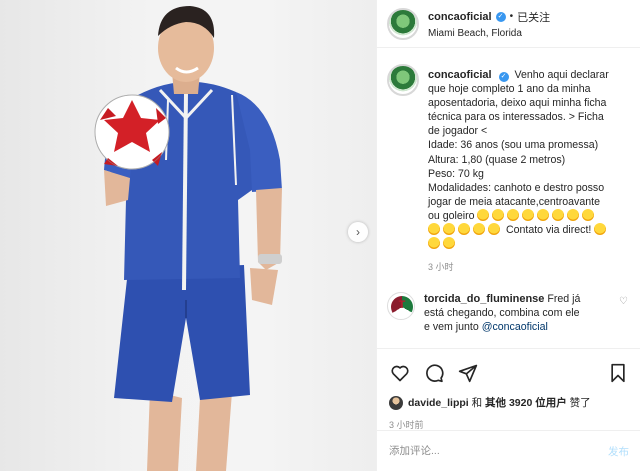 This screenshot has height=471, width=640. I want to click on following-button: 已关注, so click(533, 17).